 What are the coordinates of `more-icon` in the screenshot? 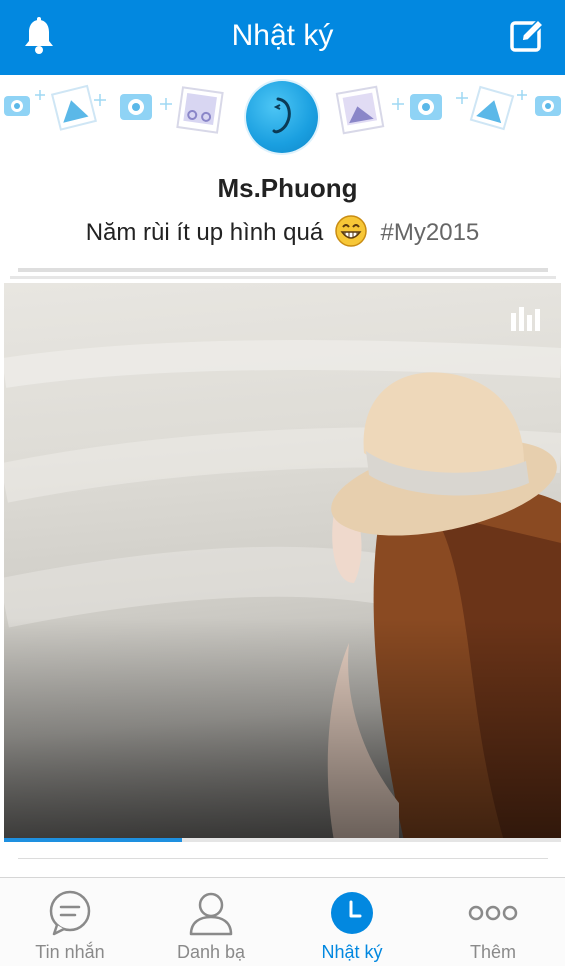 It's located at (493, 913).